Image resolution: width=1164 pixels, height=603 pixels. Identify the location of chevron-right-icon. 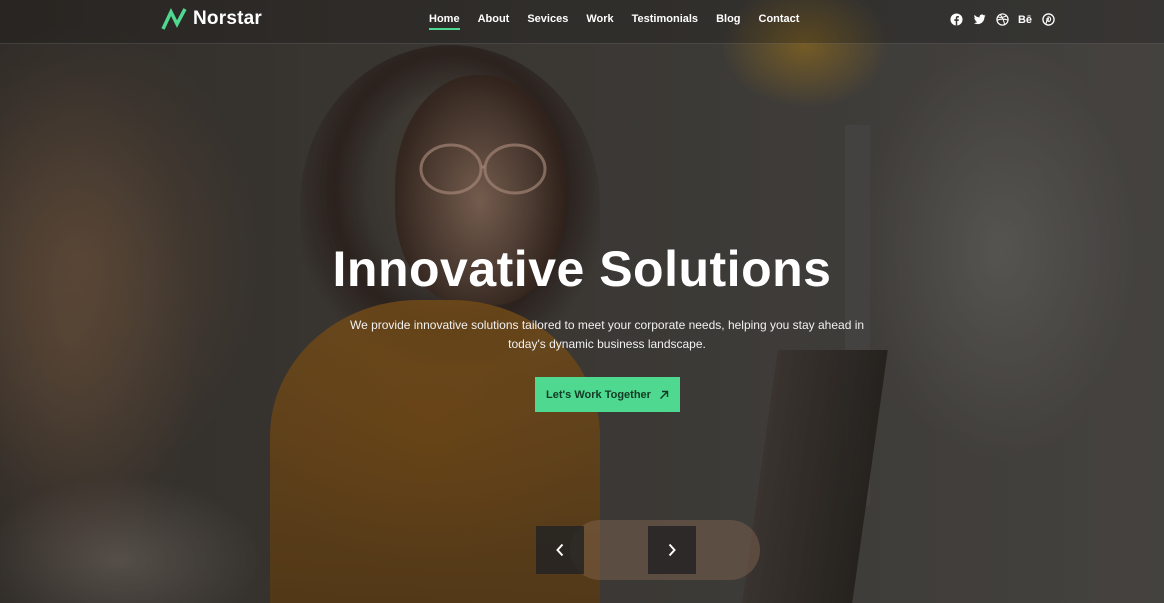
(672, 550).